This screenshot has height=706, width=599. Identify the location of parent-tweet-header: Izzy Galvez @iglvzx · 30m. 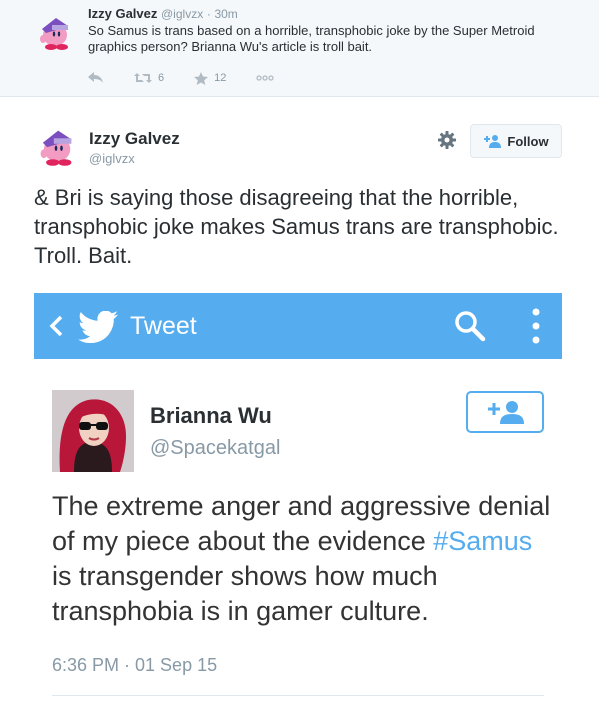
(163, 13).